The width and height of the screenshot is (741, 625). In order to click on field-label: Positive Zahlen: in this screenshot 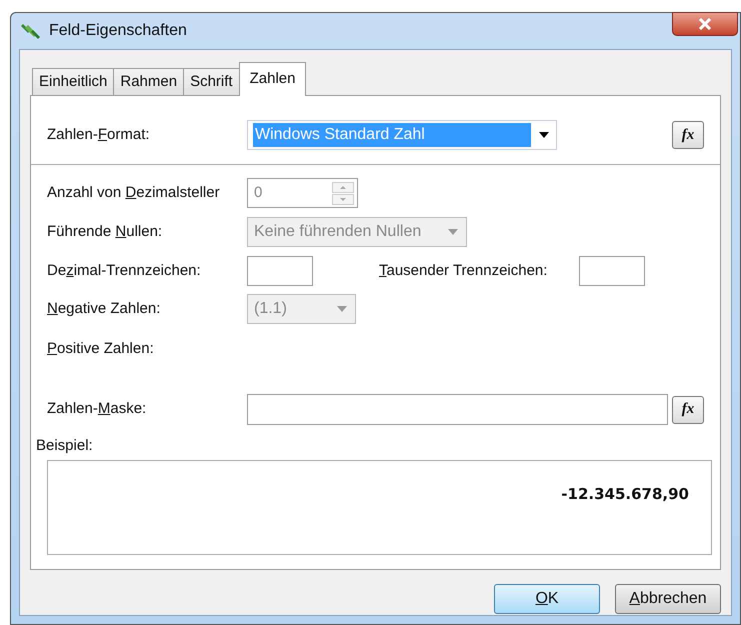, I will do `click(101, 348)`.